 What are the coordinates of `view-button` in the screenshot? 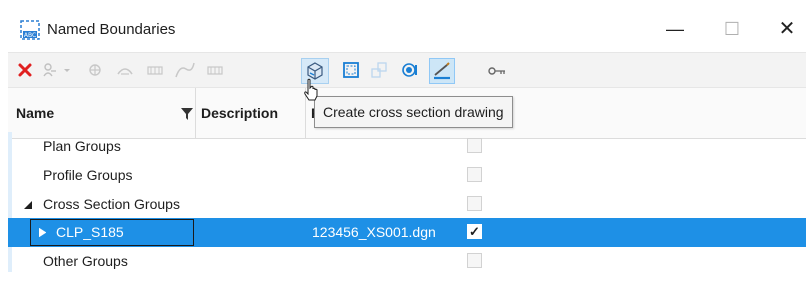 It's located at (411, 70).